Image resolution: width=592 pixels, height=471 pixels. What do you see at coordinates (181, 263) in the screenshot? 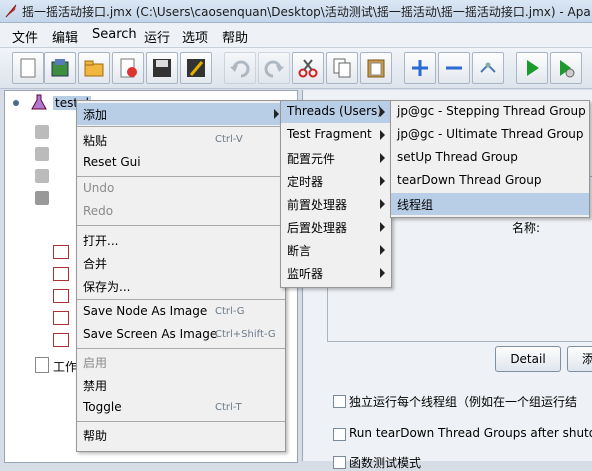
I see `menu-item-merge: 合并` at bounding box center [181, 263].